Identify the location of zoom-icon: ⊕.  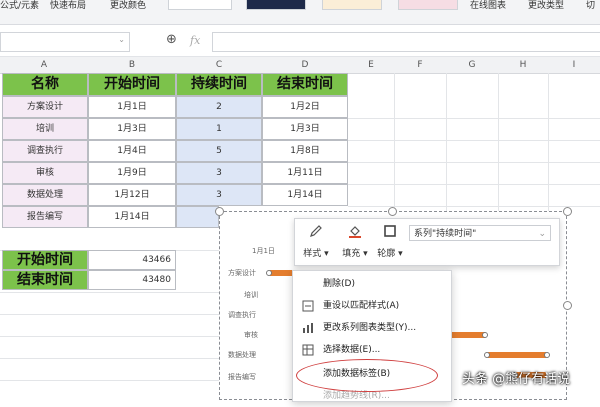
(171, 39).